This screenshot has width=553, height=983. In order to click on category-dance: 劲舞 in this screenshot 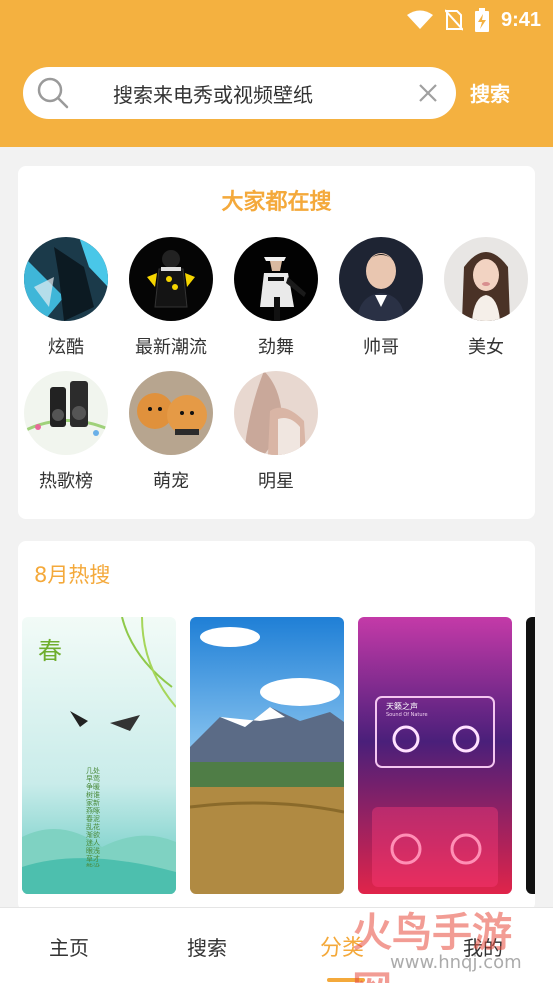, I will do `click(276, 298)`.